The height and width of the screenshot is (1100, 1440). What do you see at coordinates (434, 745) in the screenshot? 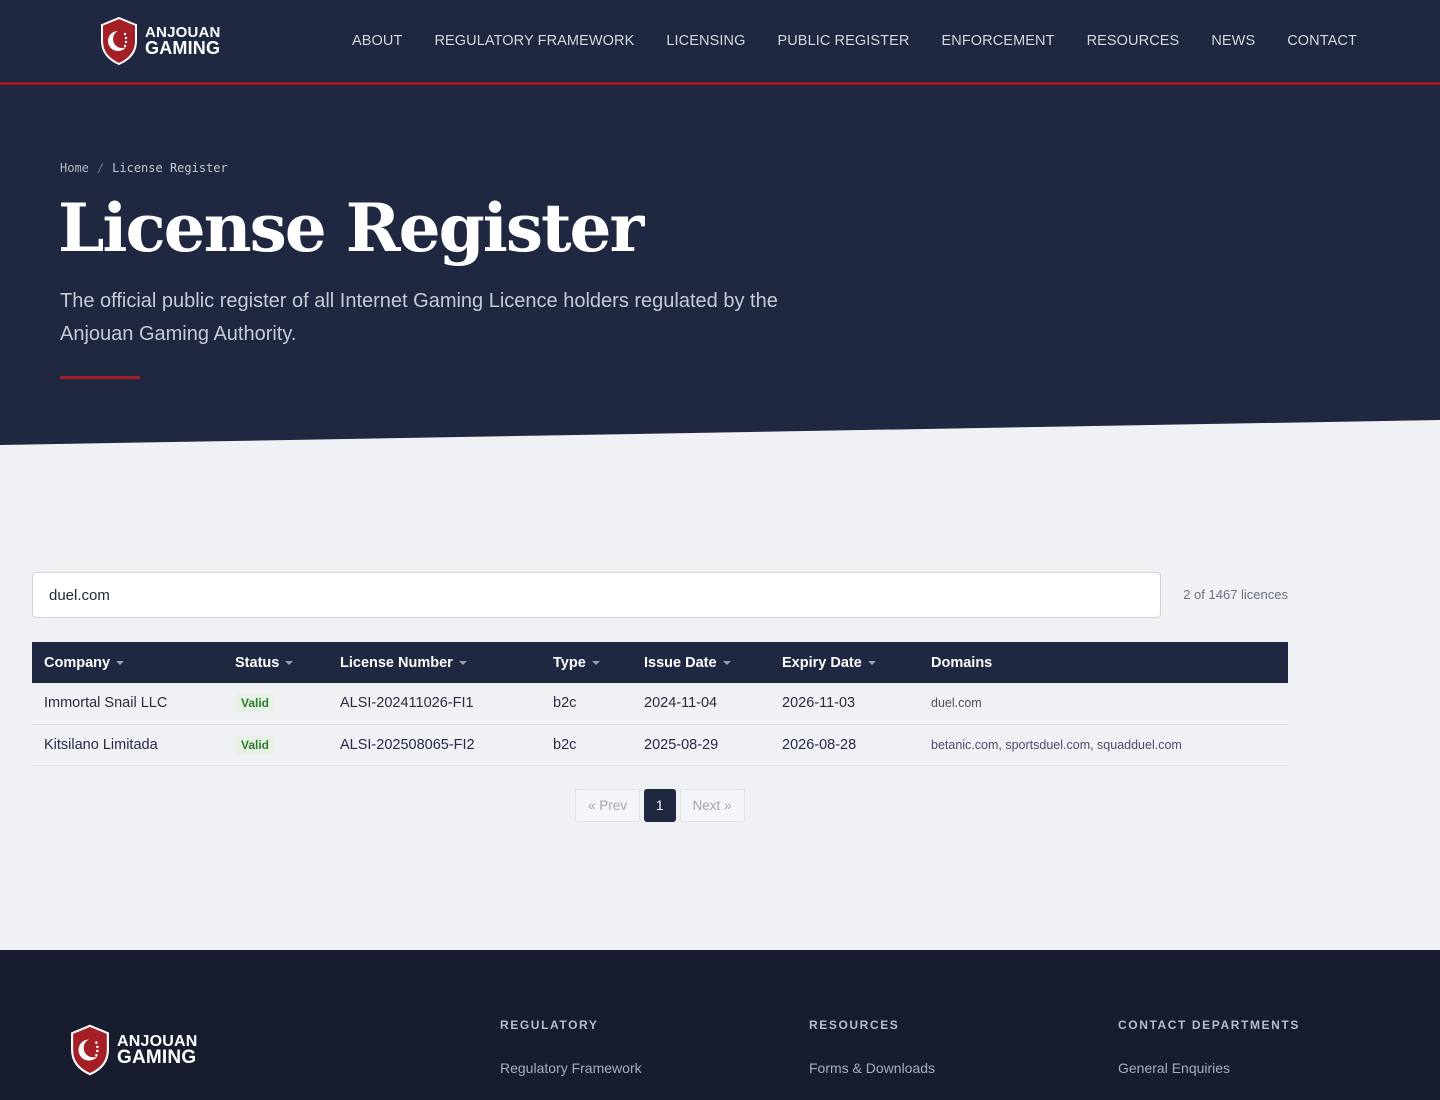
I see `cell-license-number: ALSI-202508065-FI2` at bounding box center [434, 745].